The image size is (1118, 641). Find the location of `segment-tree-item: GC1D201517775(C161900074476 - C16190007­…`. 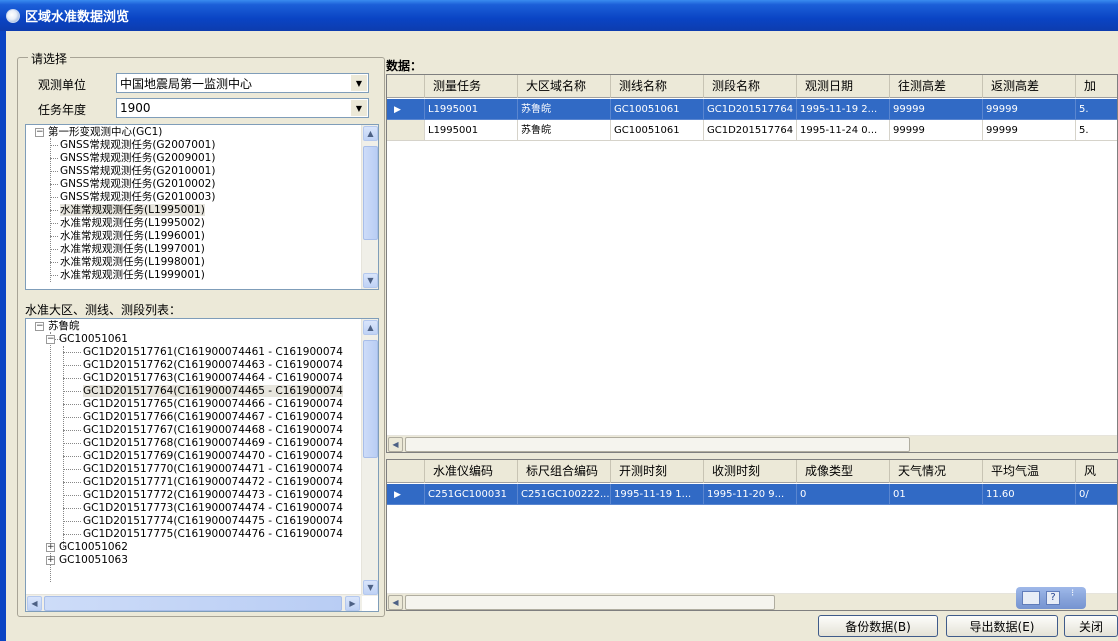

segment-tree-item: GC1D201517775(C161900074476 - C16190007­… is located at coordinates (213, 534).